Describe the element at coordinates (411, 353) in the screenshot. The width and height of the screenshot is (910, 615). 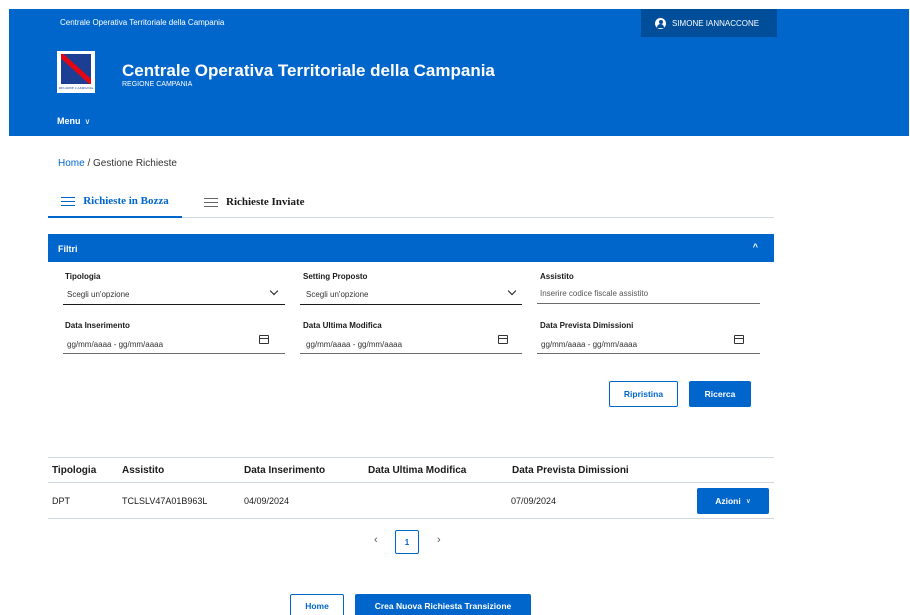
I see `data-modifica-underline` at that location.